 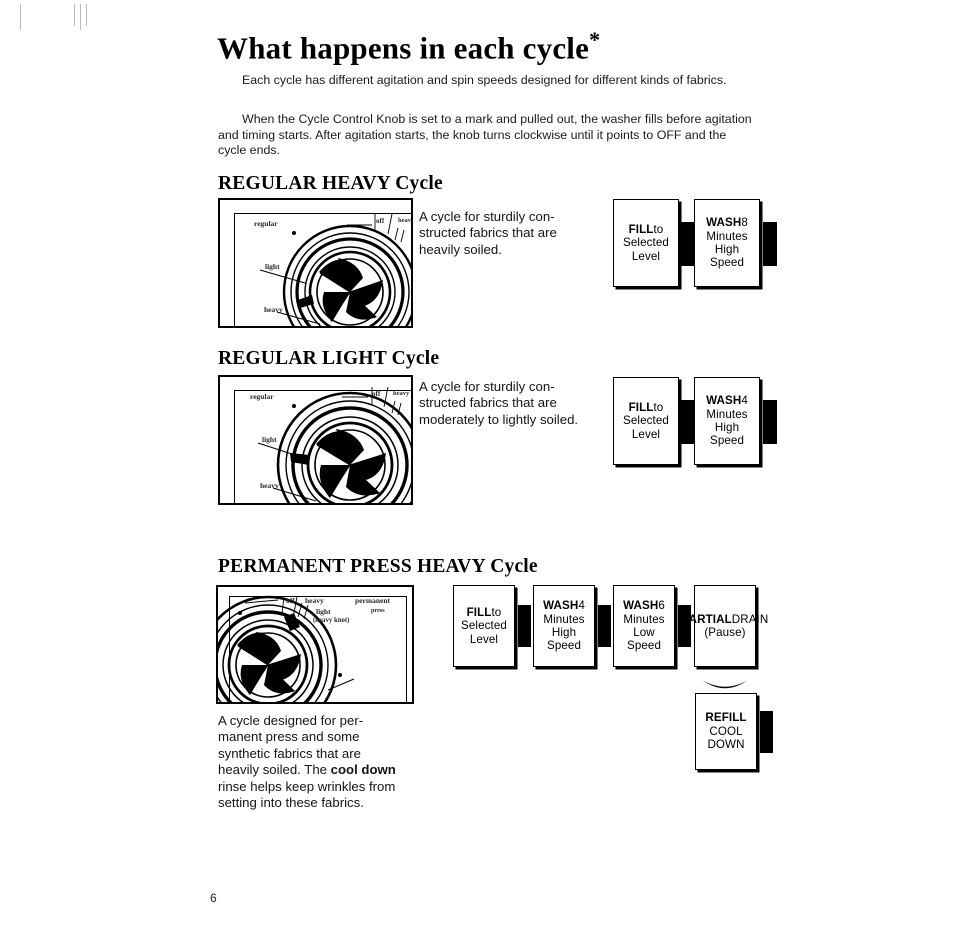 What do you see at coordinates (726, 738) in the screenshot?
I see `flow-box-lines: COOL DOWN` at bounding box center [726, 738].